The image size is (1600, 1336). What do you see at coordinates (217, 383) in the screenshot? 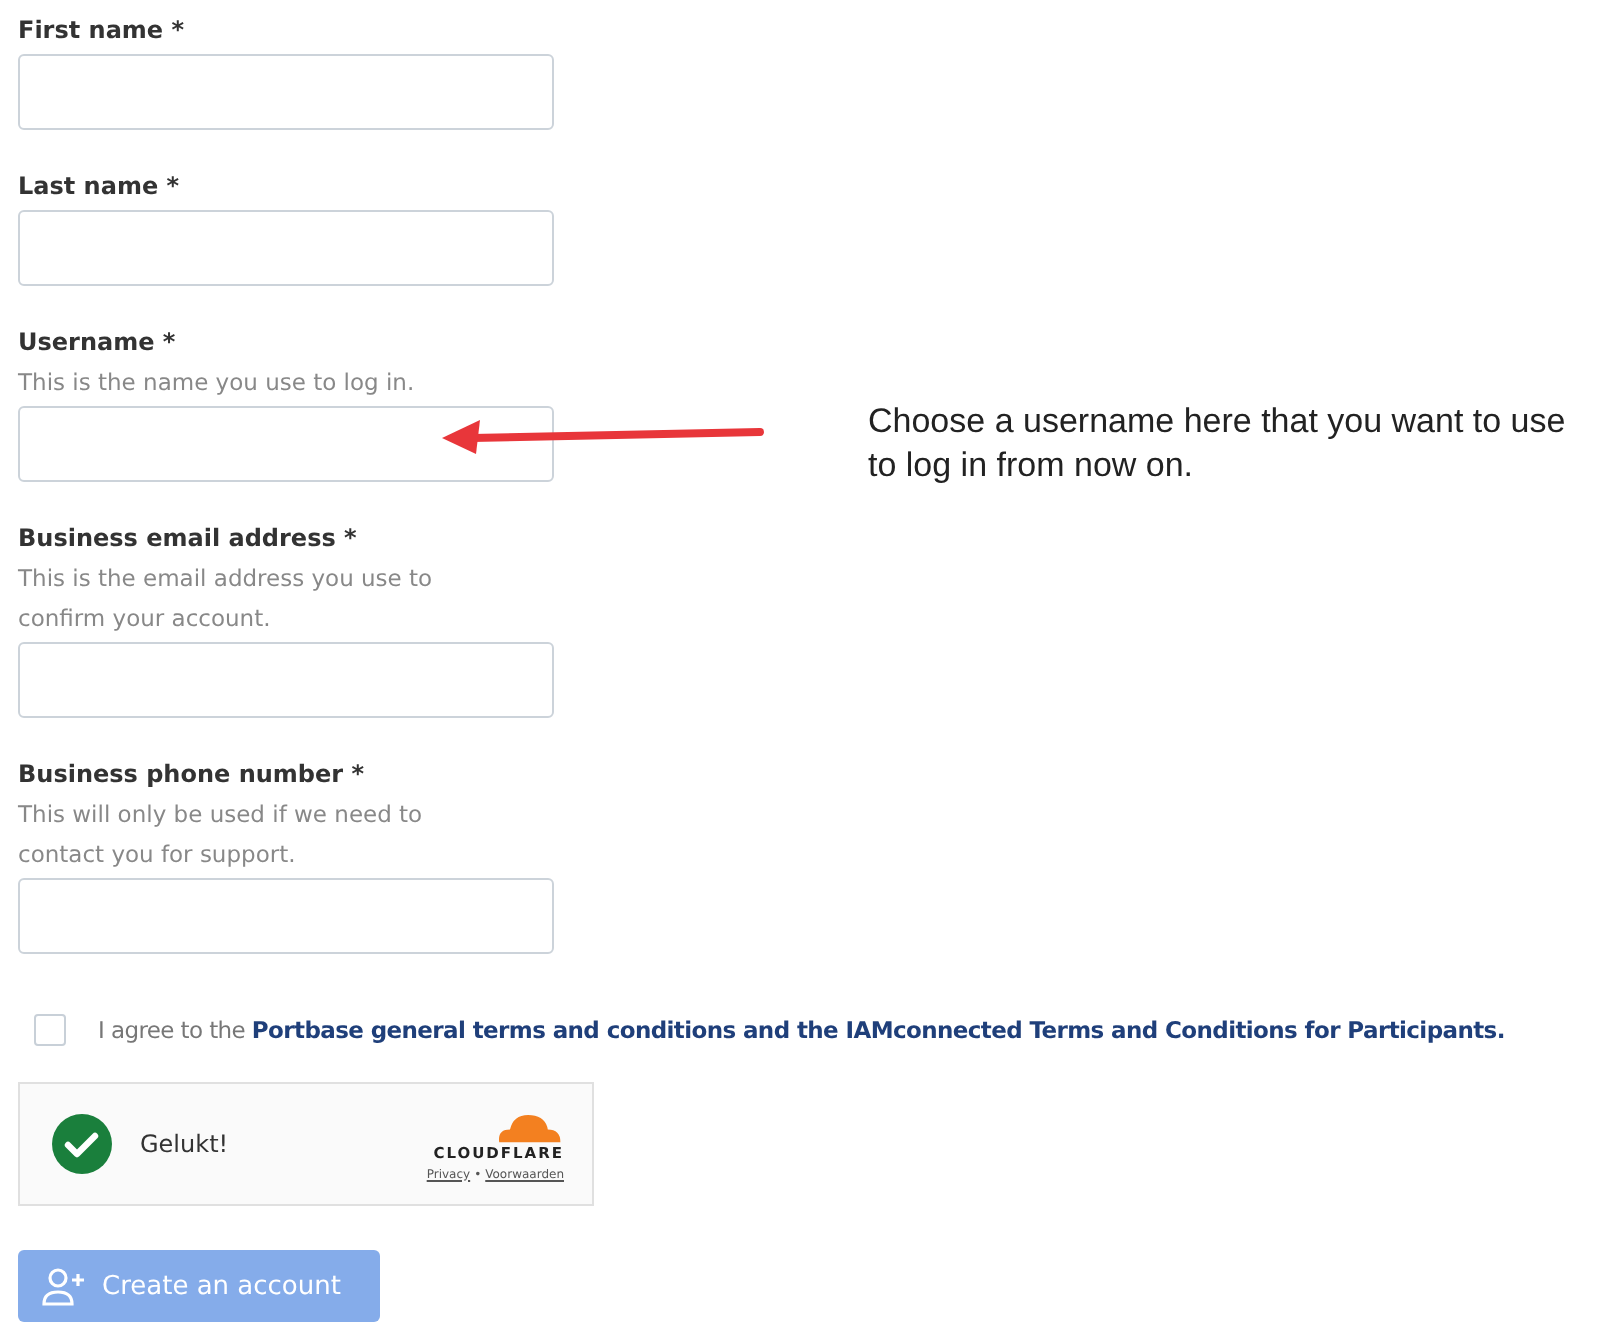
I see `field-hint: This is the name you use to log in.` at bounding box center [217, 383].